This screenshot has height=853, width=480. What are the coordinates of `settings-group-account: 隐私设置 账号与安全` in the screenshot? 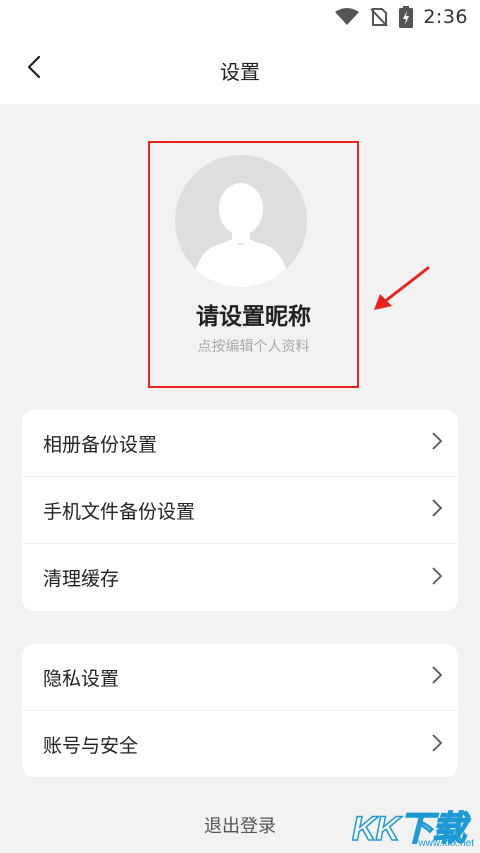 It's located at (240, 710).